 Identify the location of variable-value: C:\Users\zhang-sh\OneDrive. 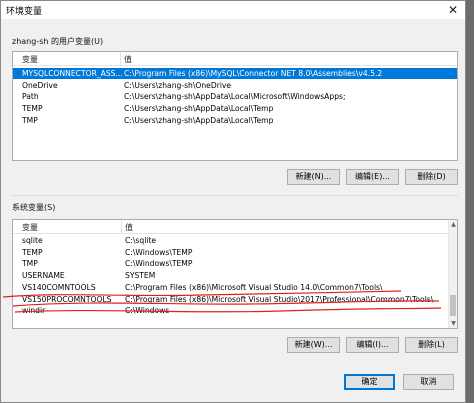
(178, 85).